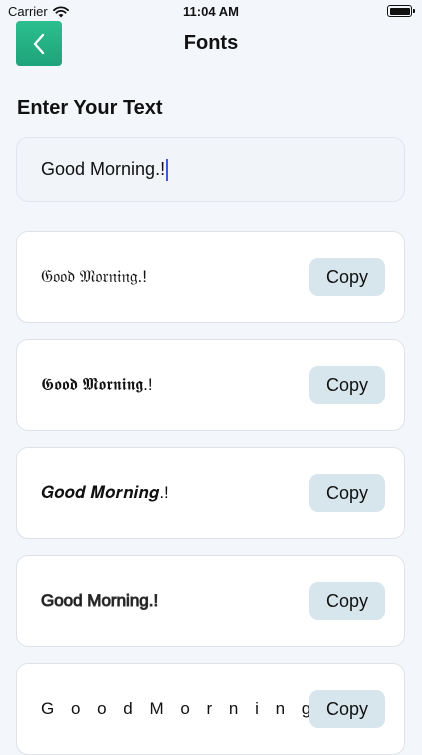 The image size is (422, 755). What do you see at coordinates (210, 169) in the screenshot?
I see `text-input-field: Good Morning.!` at bounding box center [210, 169].